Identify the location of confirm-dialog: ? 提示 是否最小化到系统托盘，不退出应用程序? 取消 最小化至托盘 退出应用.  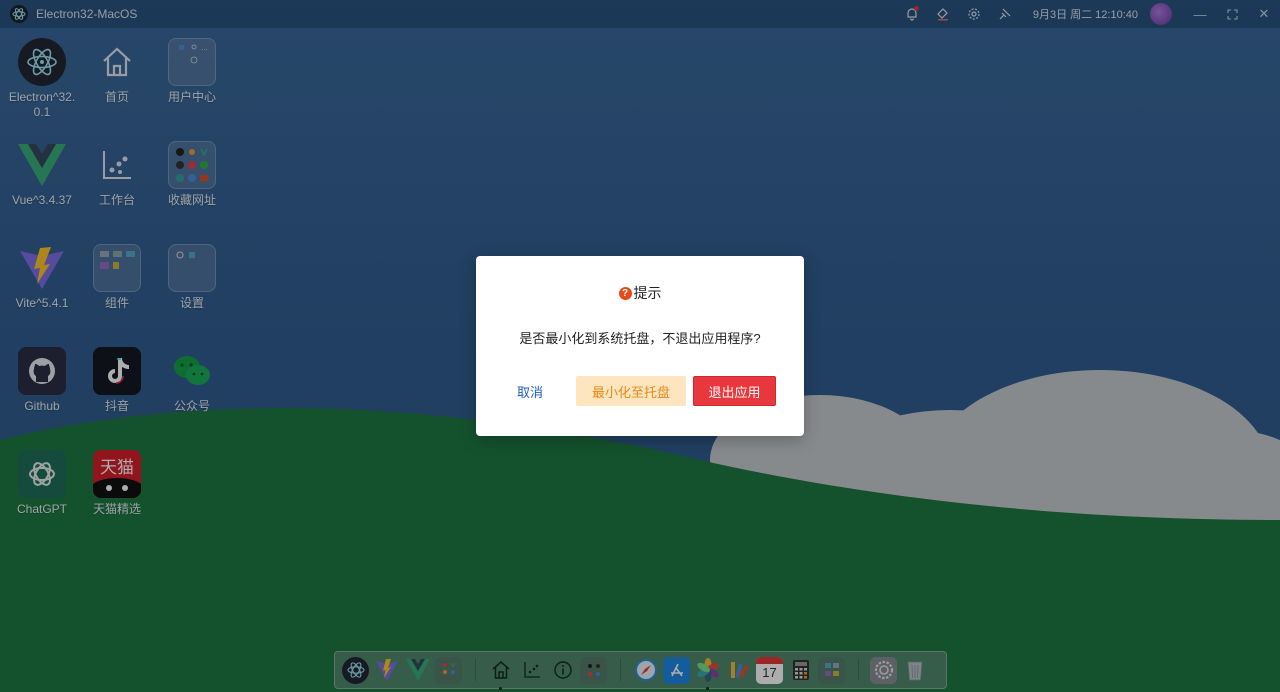
(640, 346).